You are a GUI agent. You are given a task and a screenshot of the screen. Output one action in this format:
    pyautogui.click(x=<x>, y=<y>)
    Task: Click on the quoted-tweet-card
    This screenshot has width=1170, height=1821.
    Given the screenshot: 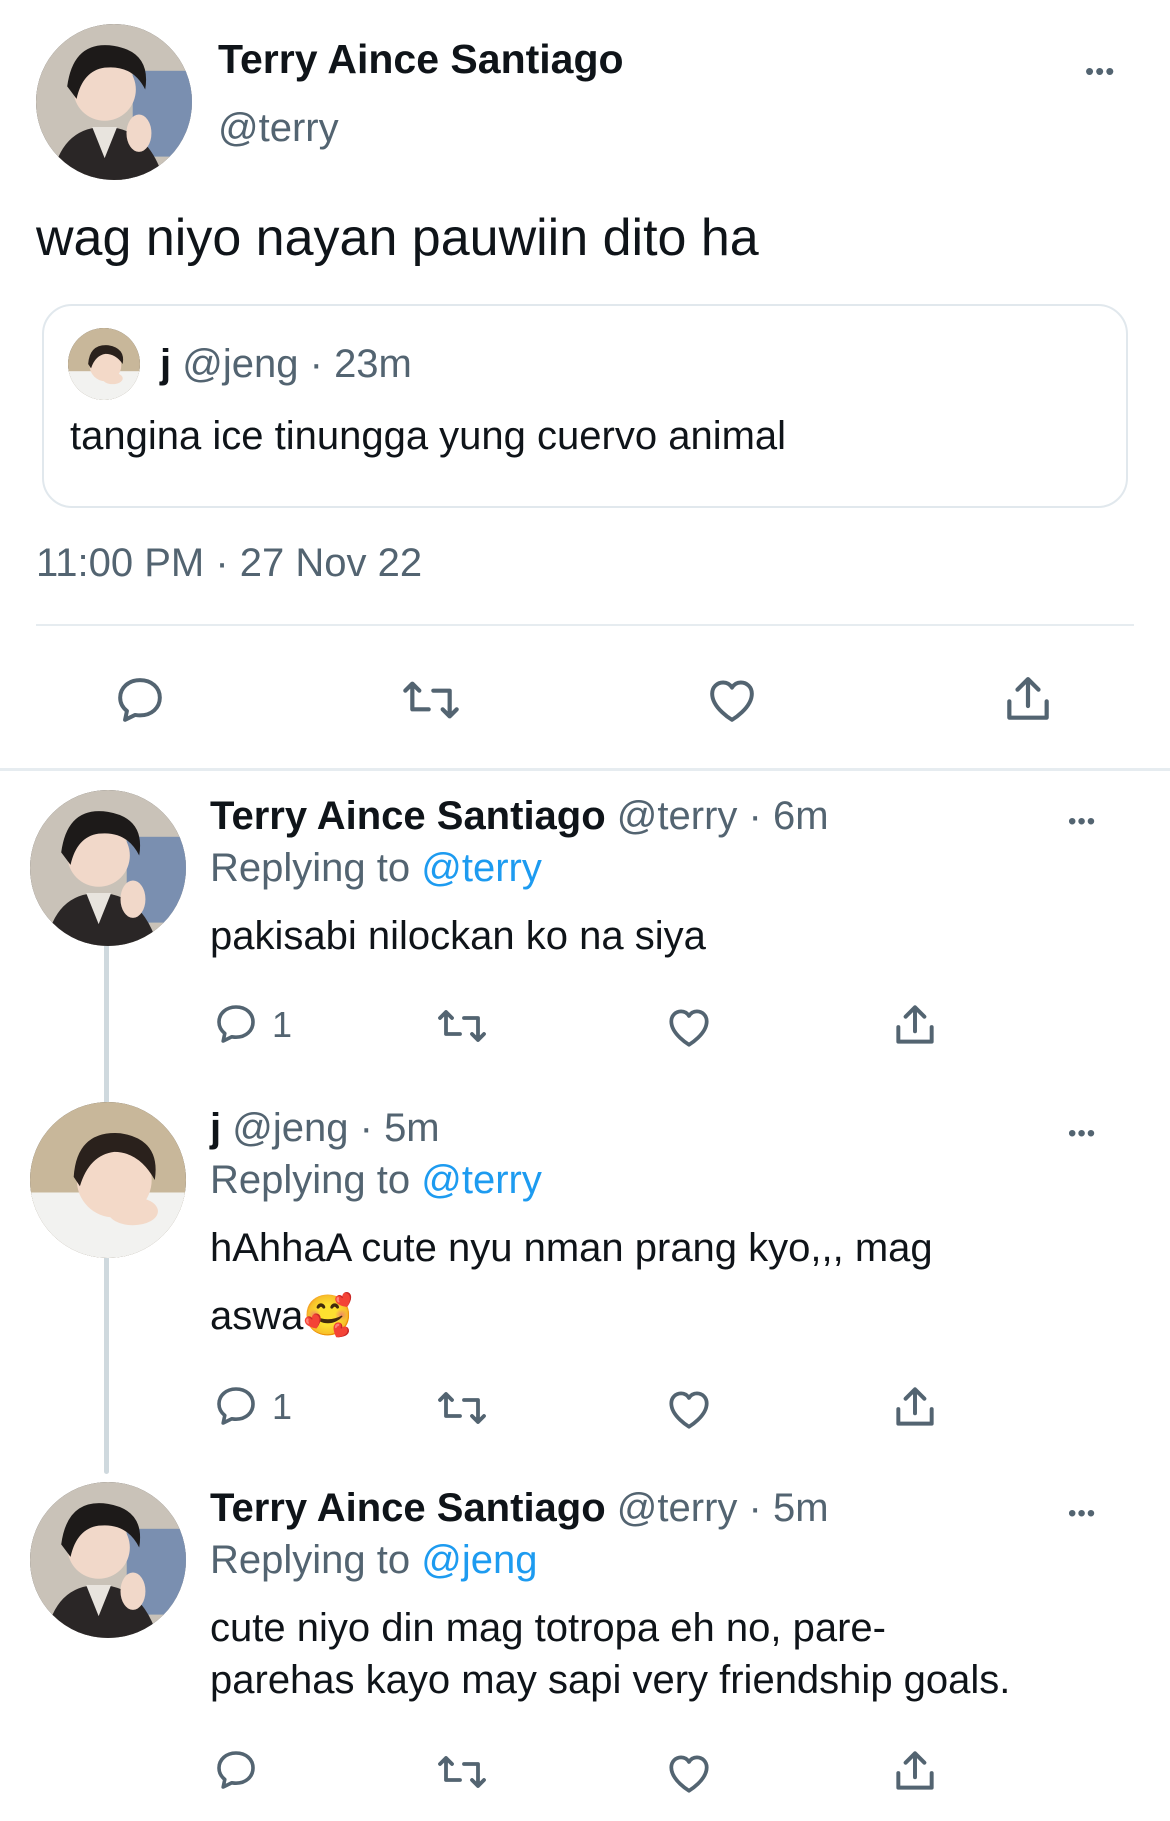 What is the action you would take?
    pyautogui.click(x=585, y=406)
    